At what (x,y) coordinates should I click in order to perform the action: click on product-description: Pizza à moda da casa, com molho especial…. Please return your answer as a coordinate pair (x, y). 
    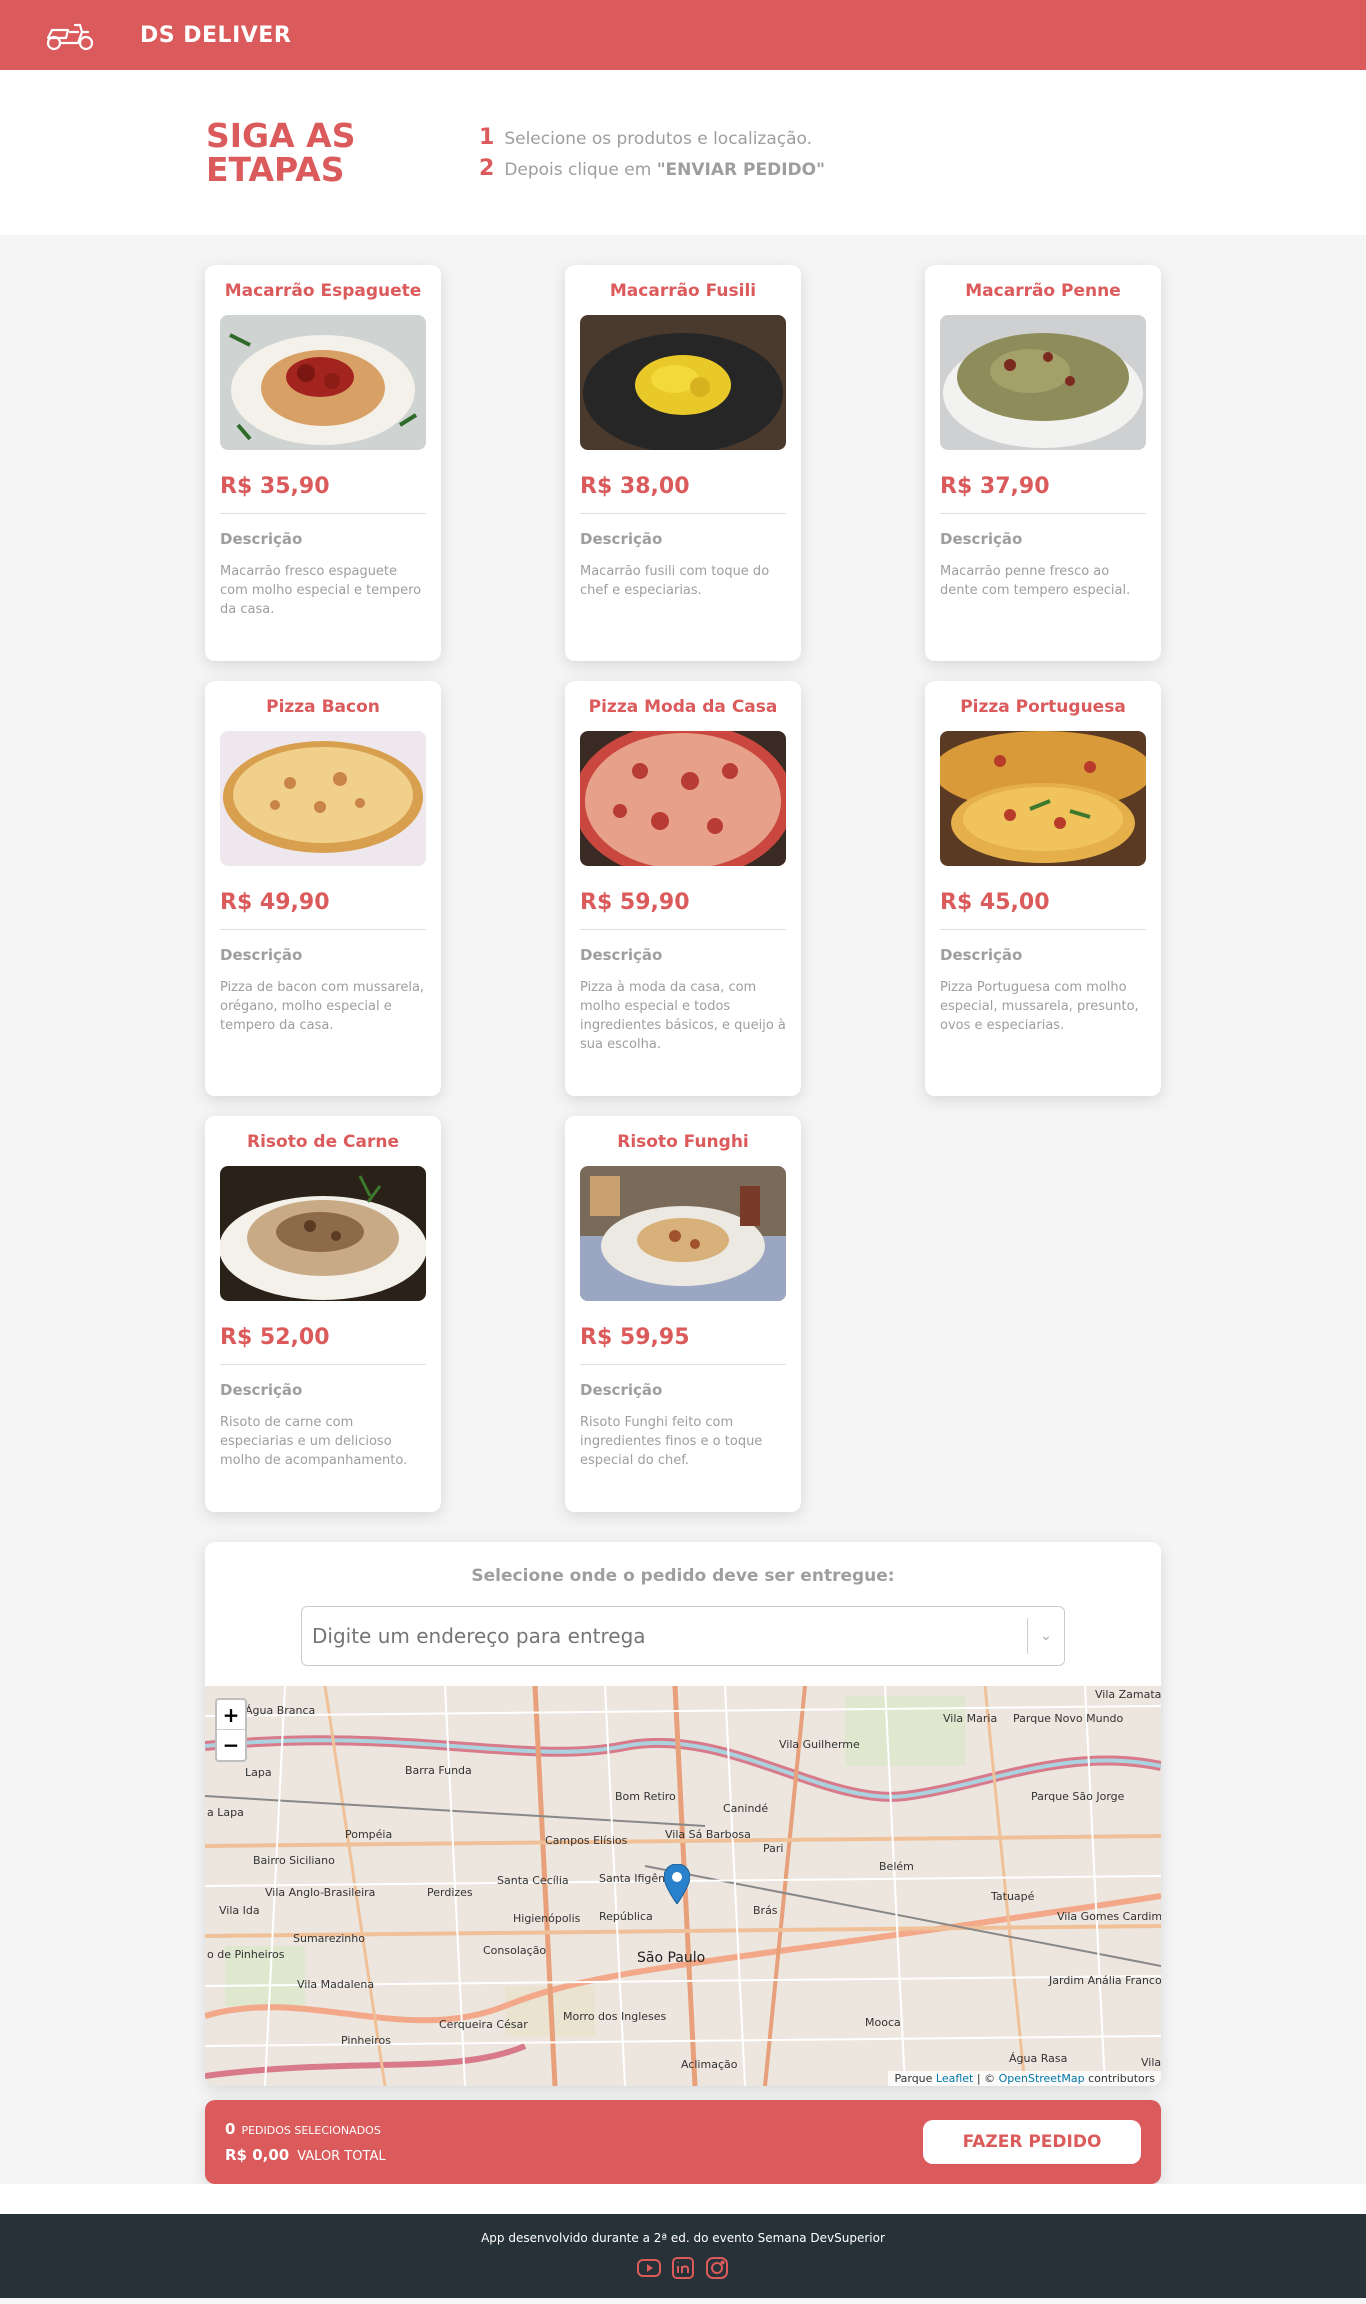
    Looking at the image, I should click on (683, 1016).